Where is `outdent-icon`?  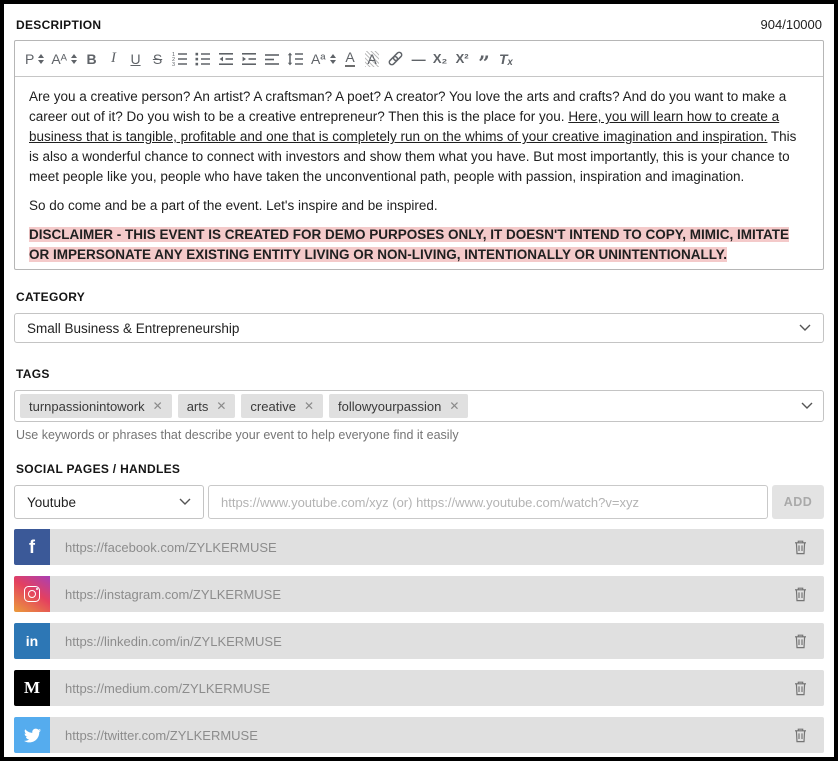
outdent-icon is located at coordinates (226, 58).